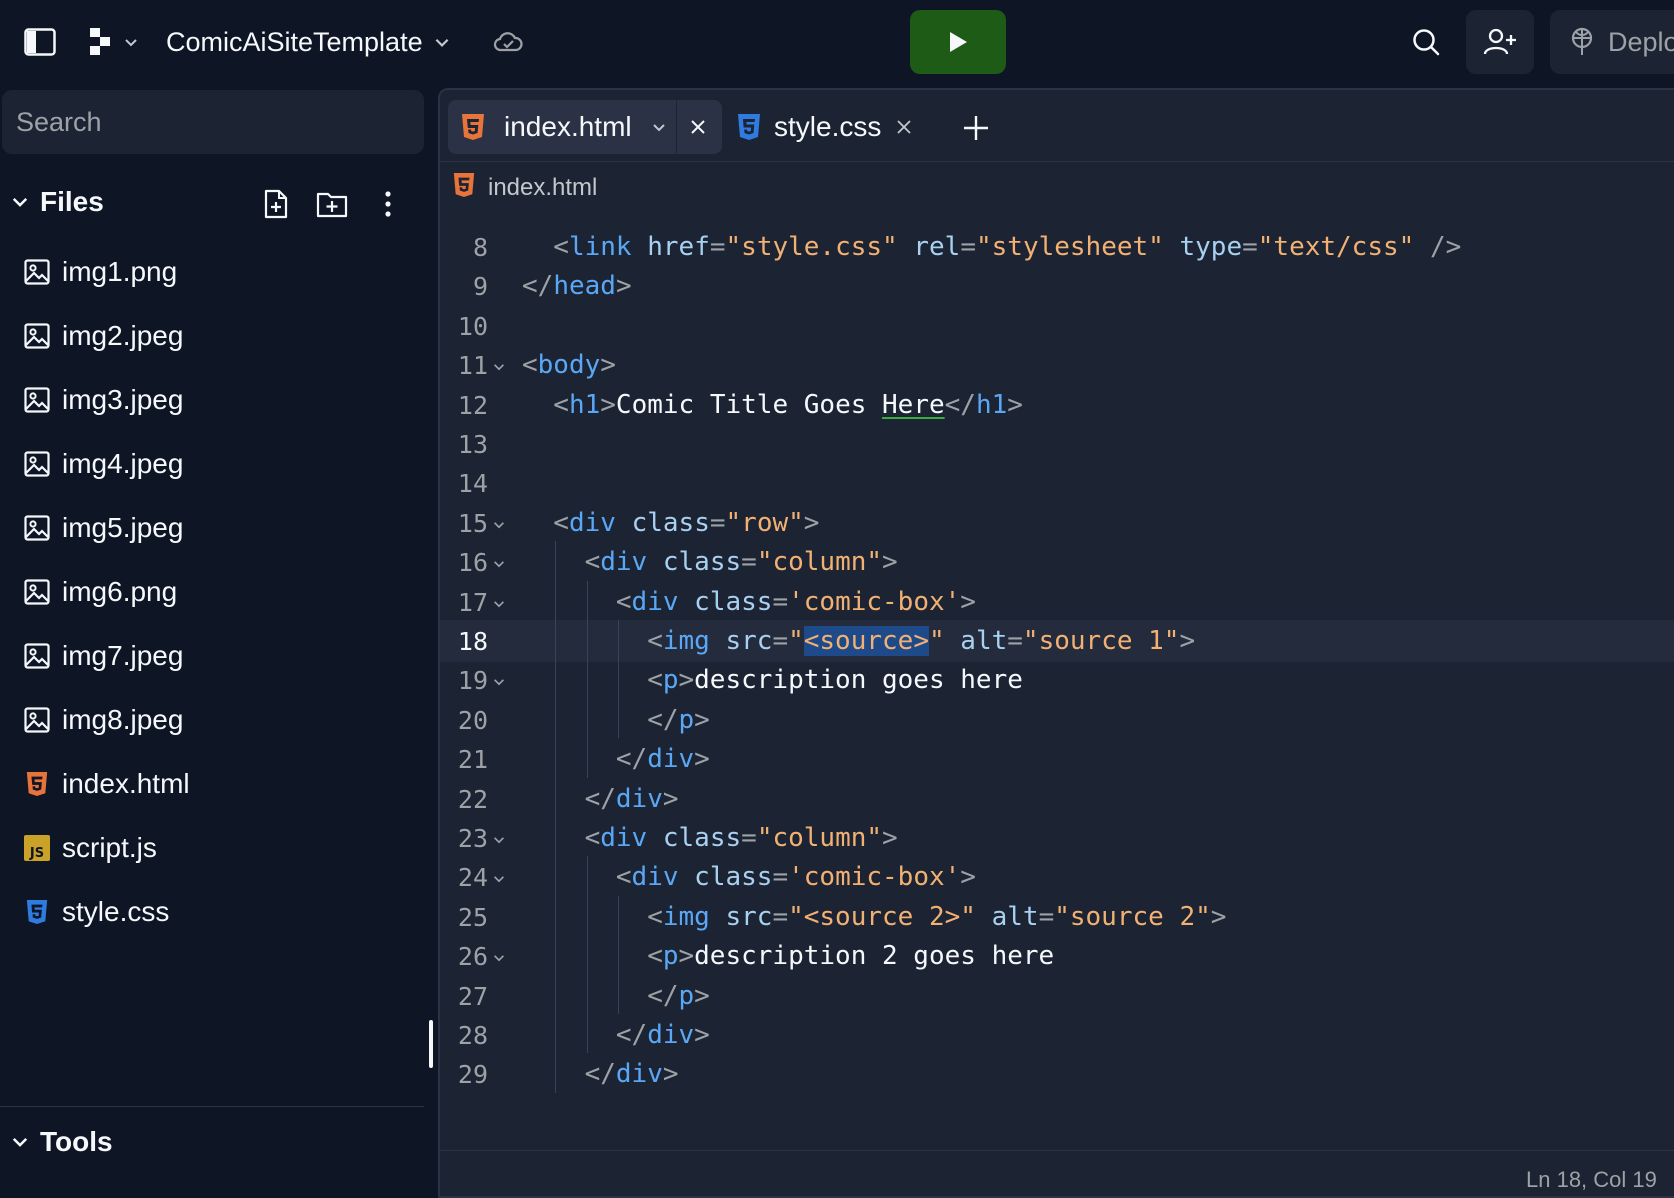 The image size is (1674, 1198). I want to click on code-line: 21 </div>, so click(1057, 759).